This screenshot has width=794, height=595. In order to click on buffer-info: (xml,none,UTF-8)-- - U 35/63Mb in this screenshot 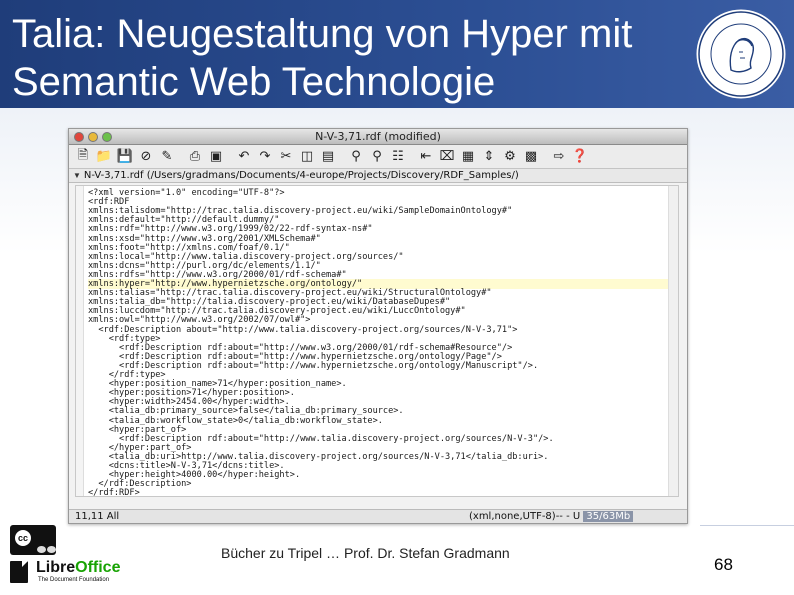, I will do `click(551, 516)`.